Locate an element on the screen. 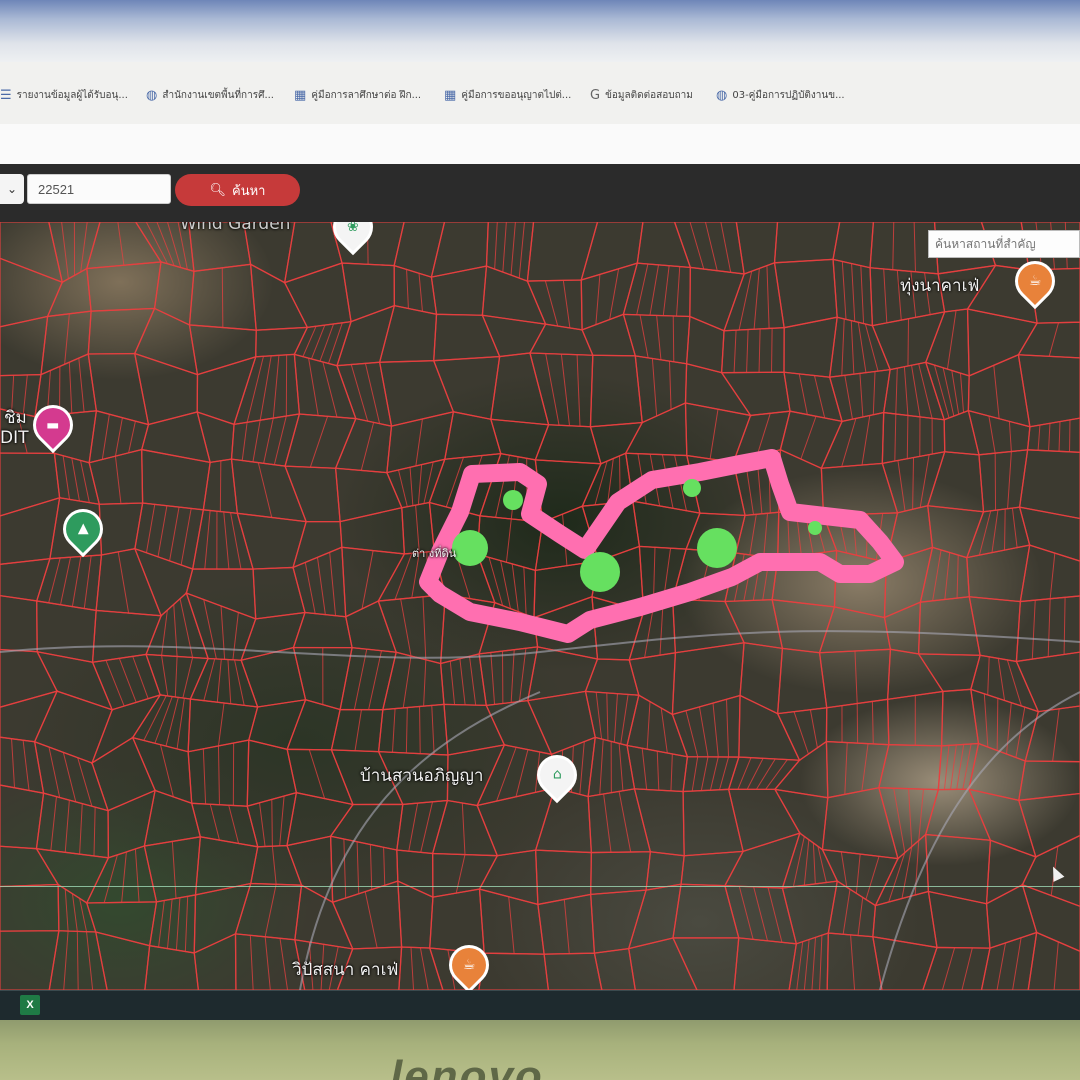 The height and width of the screenshot is (1080, 1080). home-icon: ⌂ is located at coordinates (557, 775).